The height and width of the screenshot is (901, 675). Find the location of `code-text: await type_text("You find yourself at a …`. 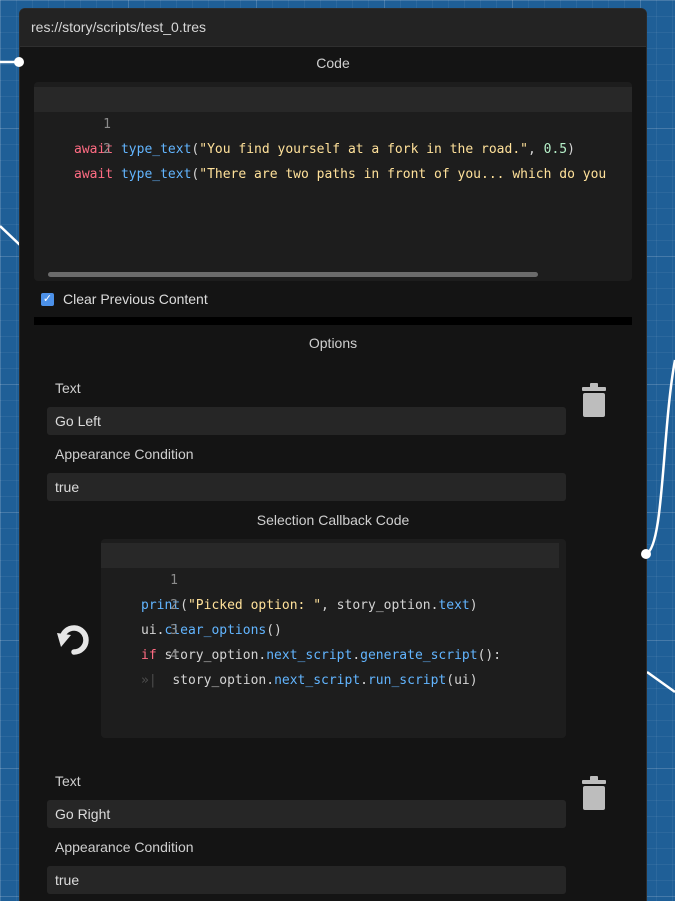

code-text: await type_text("You find yourself at a … is located at coordinates (324, 149).